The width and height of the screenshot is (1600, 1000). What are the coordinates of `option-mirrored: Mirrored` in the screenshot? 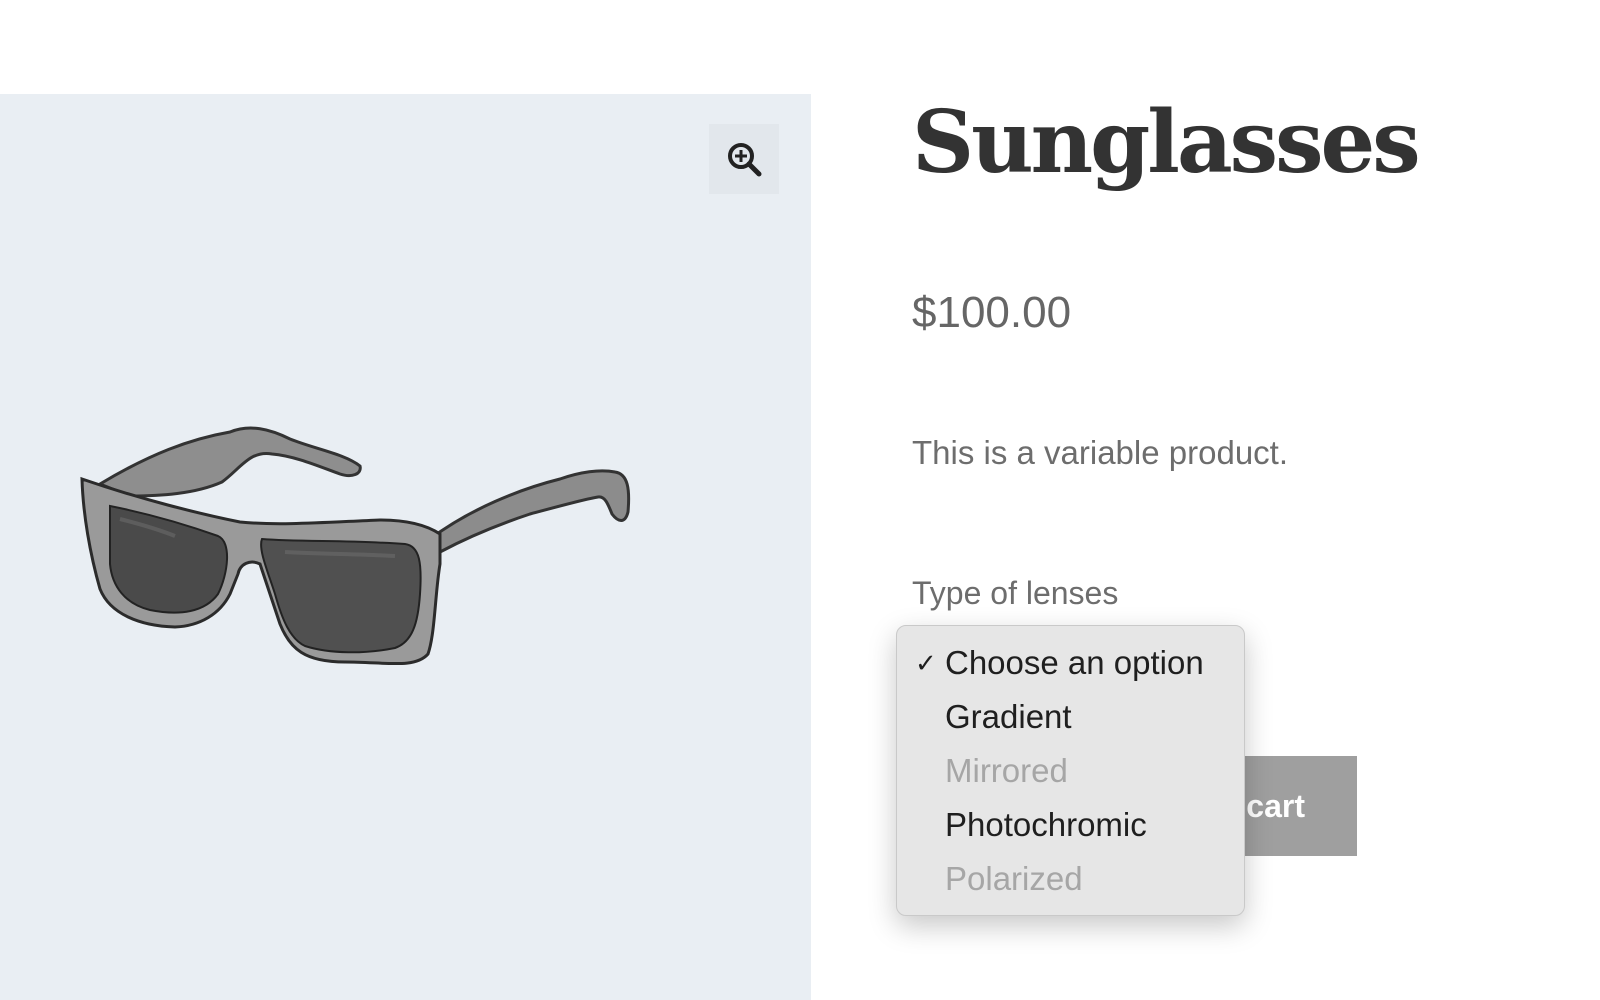 It's located at (1070, 771).